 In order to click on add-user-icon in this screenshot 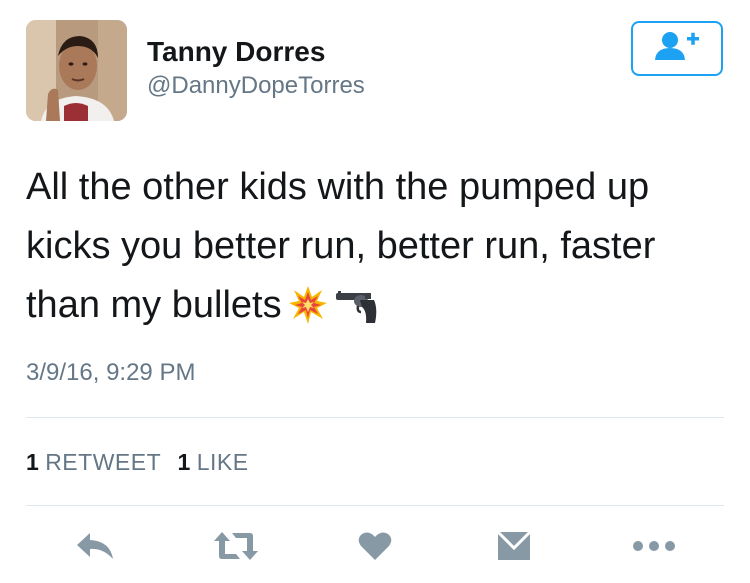, I will do `click(677, 48)`.